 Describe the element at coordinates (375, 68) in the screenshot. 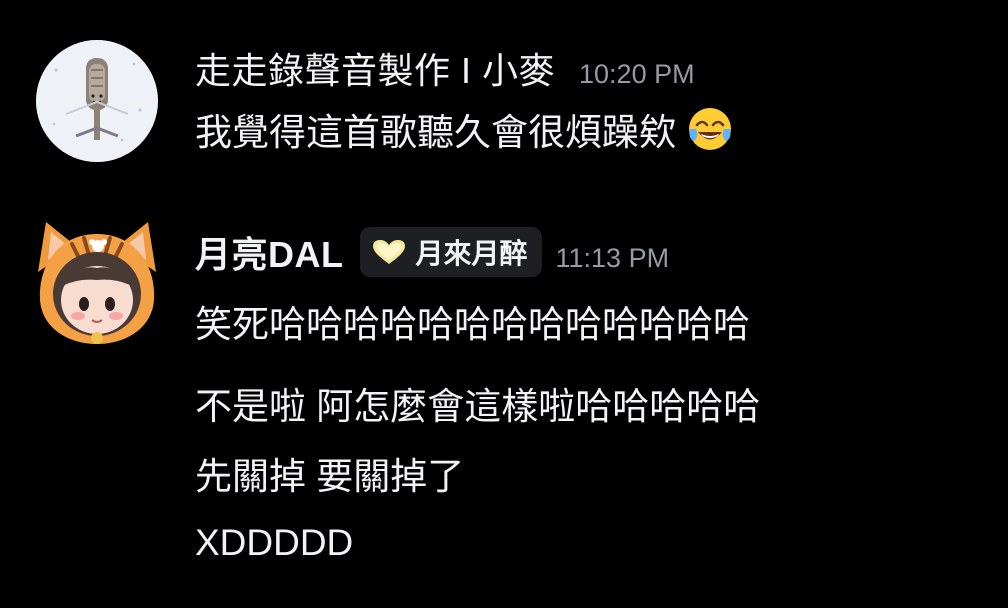

I see `username: 走走錄聲音製作 I 小麥` at that location.